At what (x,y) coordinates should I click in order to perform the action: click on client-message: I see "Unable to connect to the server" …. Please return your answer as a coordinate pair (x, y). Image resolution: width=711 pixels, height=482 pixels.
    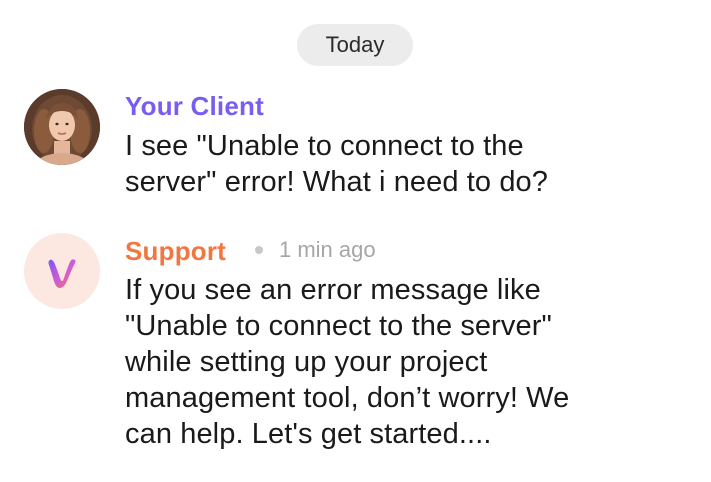
    Looking at the image, I should click on (405, 164).